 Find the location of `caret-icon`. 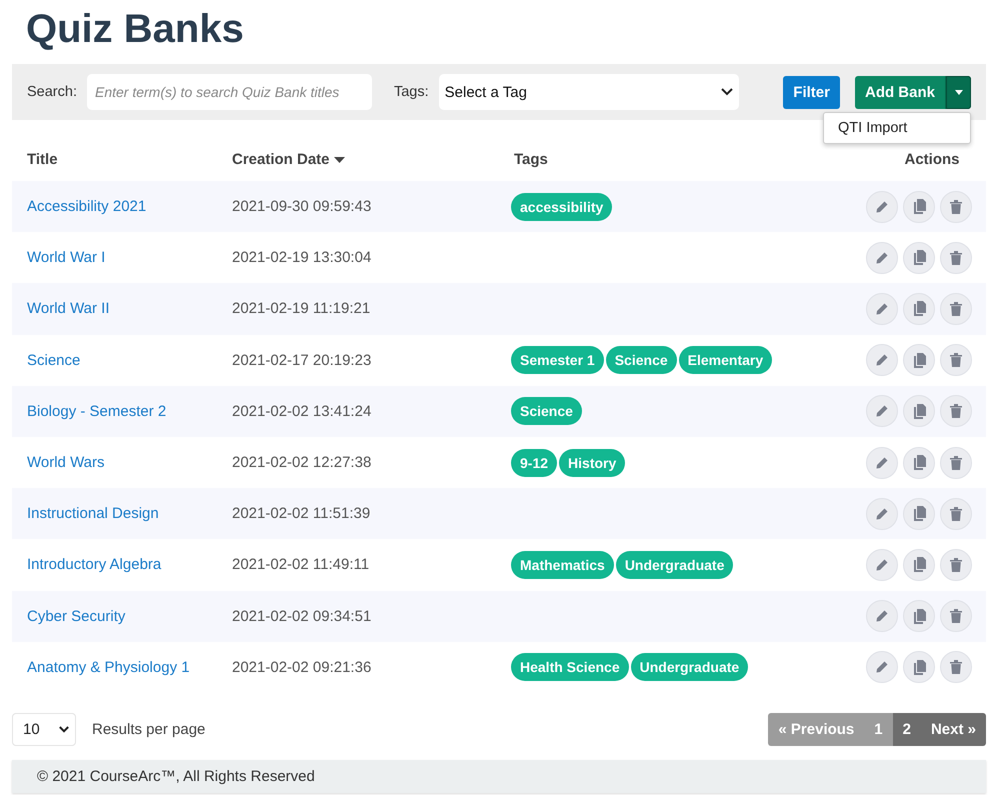

caret-icon is located at coordinates (958, 92).